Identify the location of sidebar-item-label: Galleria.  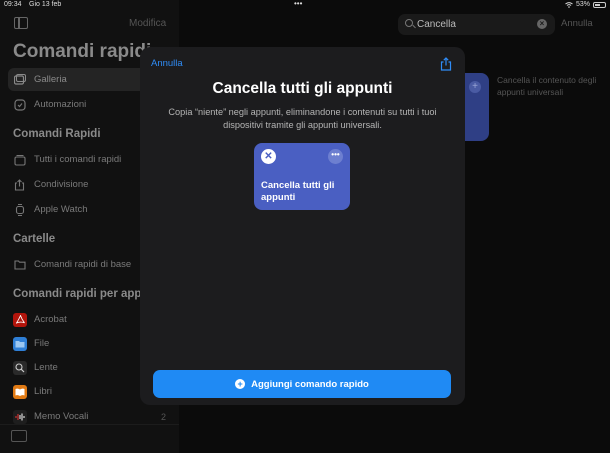
(50, 79).